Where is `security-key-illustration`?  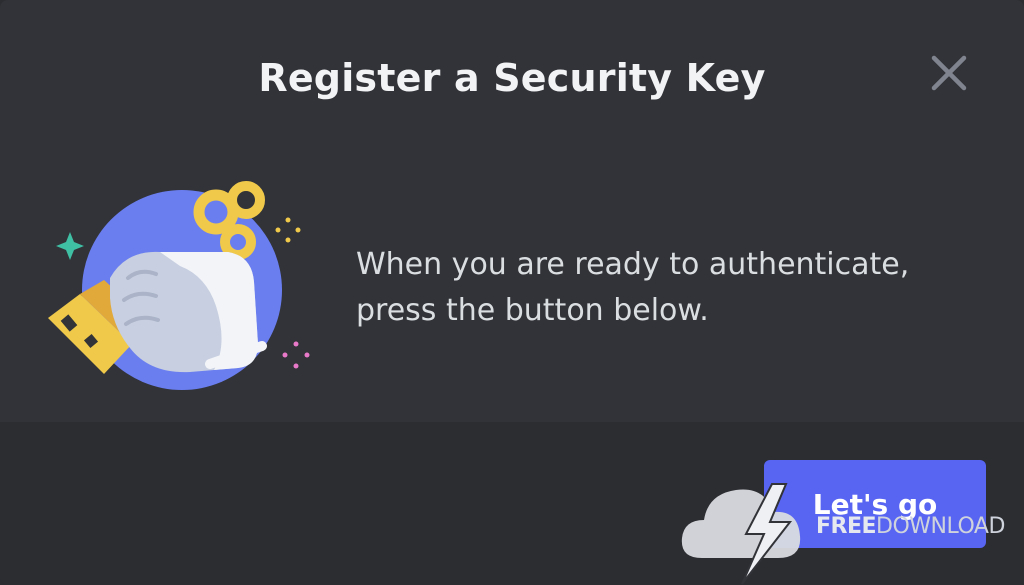 security-key-illustration is located at coordinates (180, 283).